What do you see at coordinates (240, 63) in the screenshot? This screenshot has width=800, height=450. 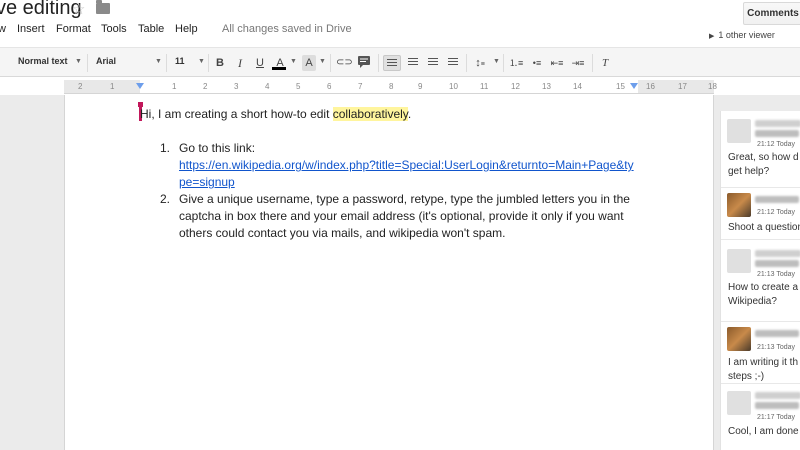 I see `italic-button: I` at bounding box center [240, 63].